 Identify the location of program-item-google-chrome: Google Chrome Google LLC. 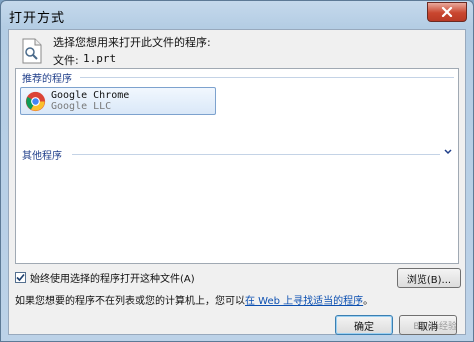
(118, 101).